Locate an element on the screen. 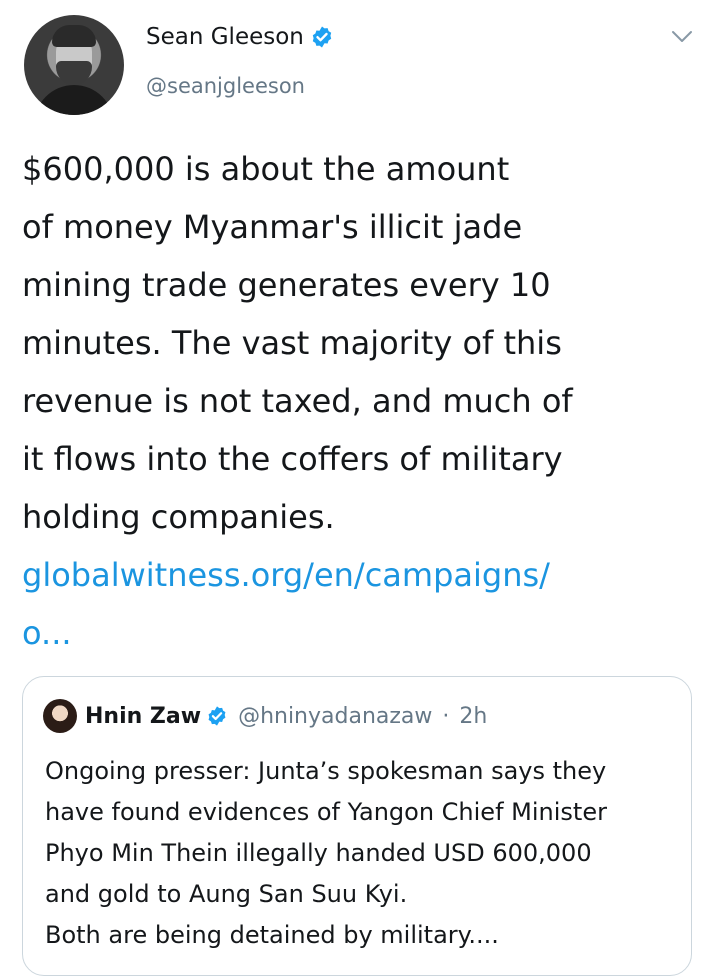 This screenshot has width=716, height=976. quoted-tweet-header: Hnin Zaw @hninyadanazaw · 2h is located at coordinates (265, 716).